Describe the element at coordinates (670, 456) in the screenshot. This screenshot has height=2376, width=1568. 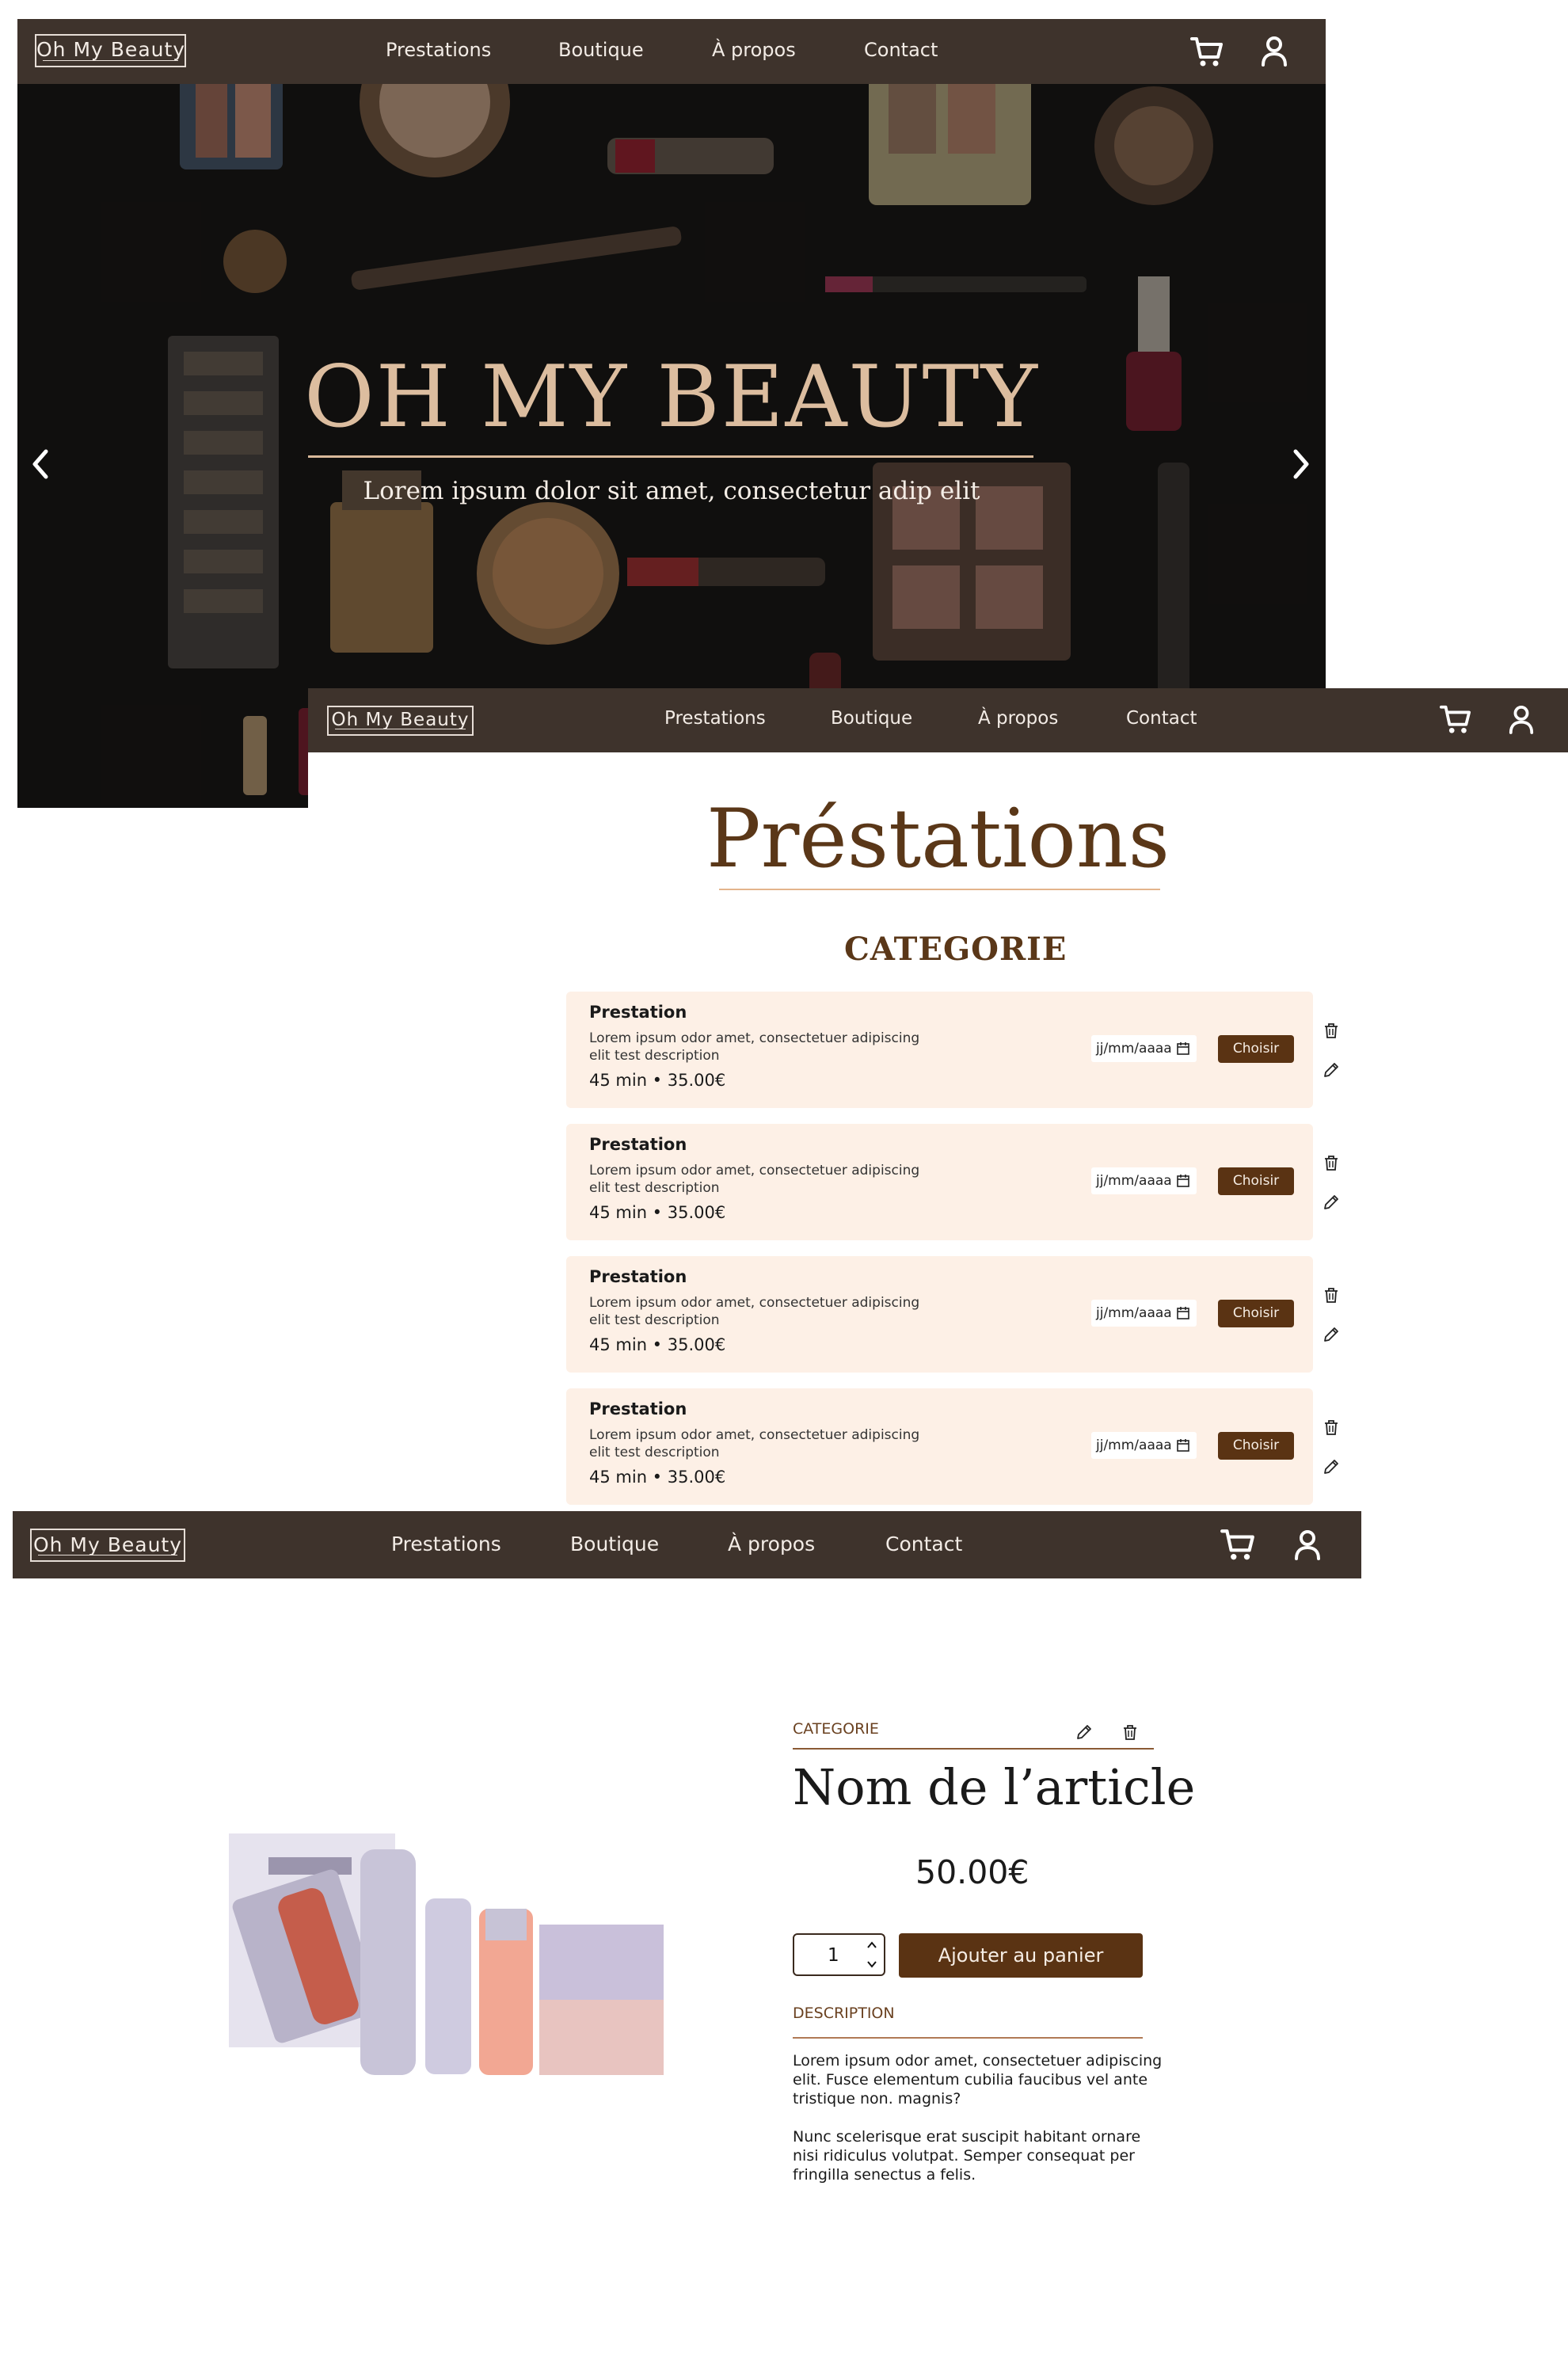
I see `hero-divider` at that location.